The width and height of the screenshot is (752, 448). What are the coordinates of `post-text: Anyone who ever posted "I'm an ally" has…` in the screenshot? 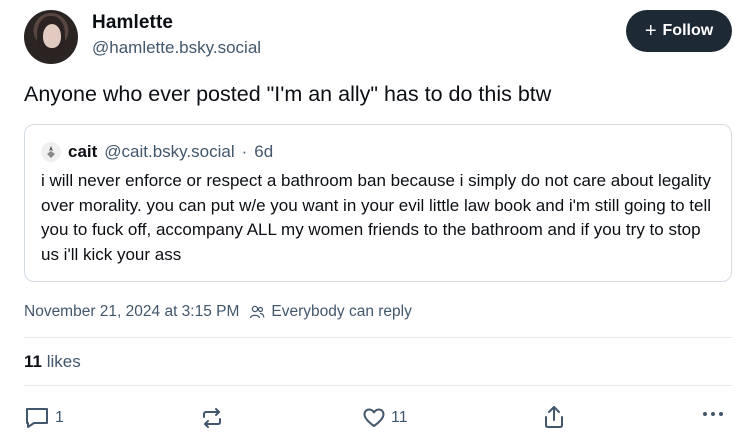 It's located at (288, 94).